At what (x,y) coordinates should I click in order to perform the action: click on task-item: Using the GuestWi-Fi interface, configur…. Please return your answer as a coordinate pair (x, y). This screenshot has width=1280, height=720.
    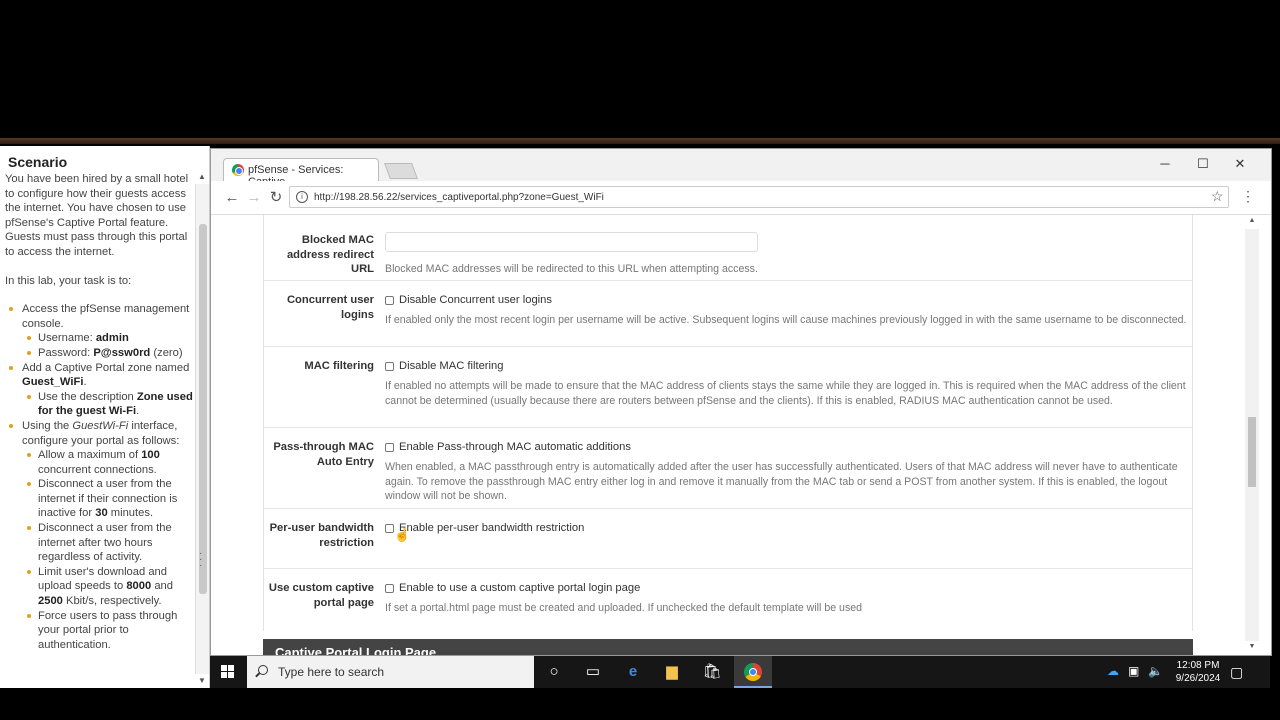
    Looking at the image, I should click on (100, 536).